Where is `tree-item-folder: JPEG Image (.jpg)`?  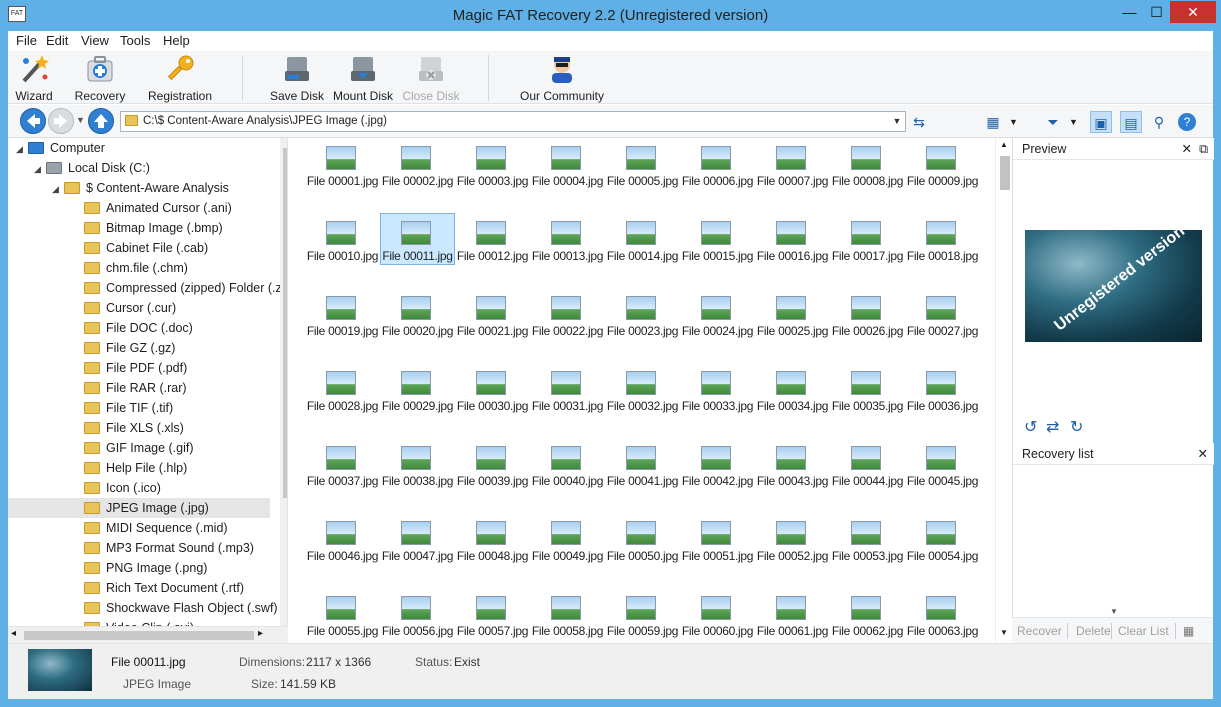
tree-item-folder: JPEG Image (.jpg) is located at coordinates (139, 508).